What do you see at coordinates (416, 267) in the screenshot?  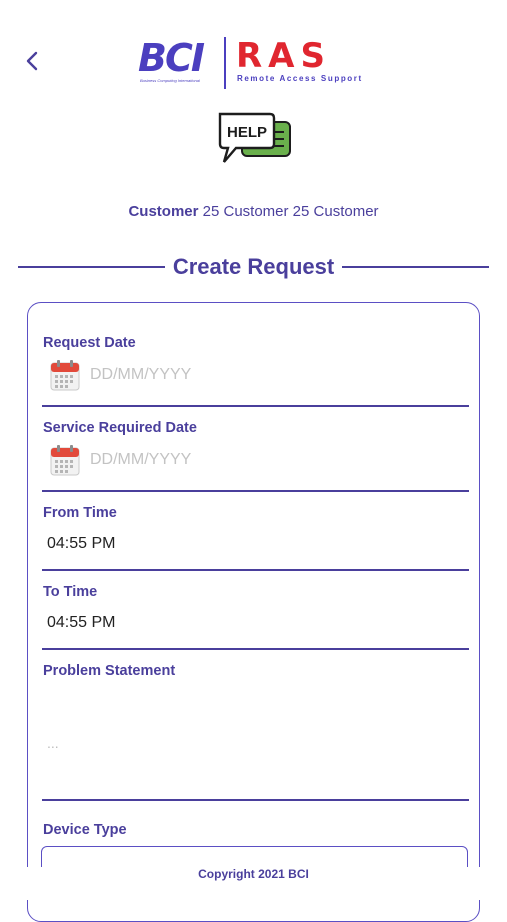 I see `section-rule-right` at bounding box center [416, 267].